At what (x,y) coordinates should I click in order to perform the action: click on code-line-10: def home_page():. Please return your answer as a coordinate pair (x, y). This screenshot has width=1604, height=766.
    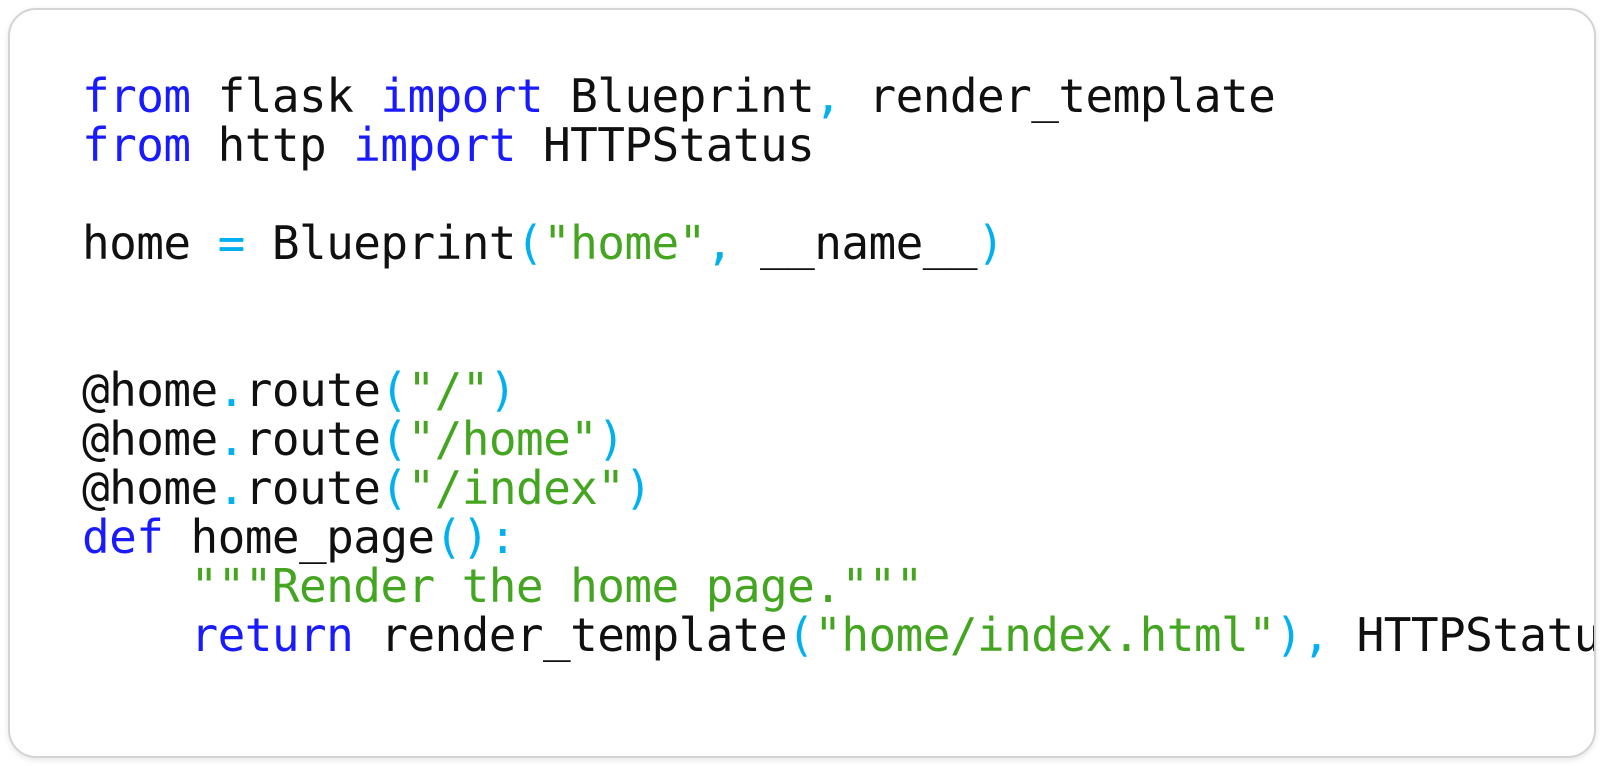
    Looking at the image, I should click on (838, 537).